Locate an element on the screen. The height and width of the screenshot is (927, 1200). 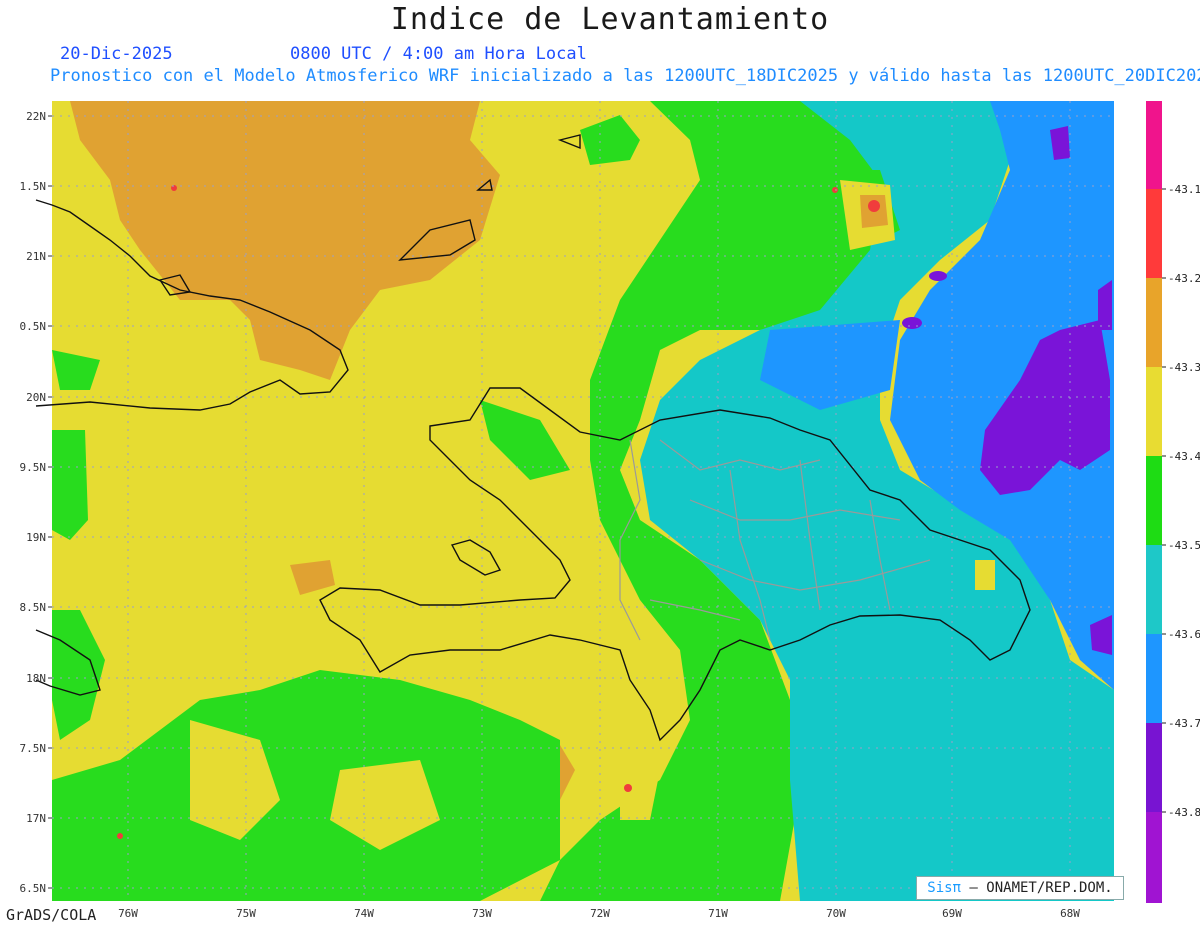
legend-label: -43.1 is located at coordinates (1184, 189).